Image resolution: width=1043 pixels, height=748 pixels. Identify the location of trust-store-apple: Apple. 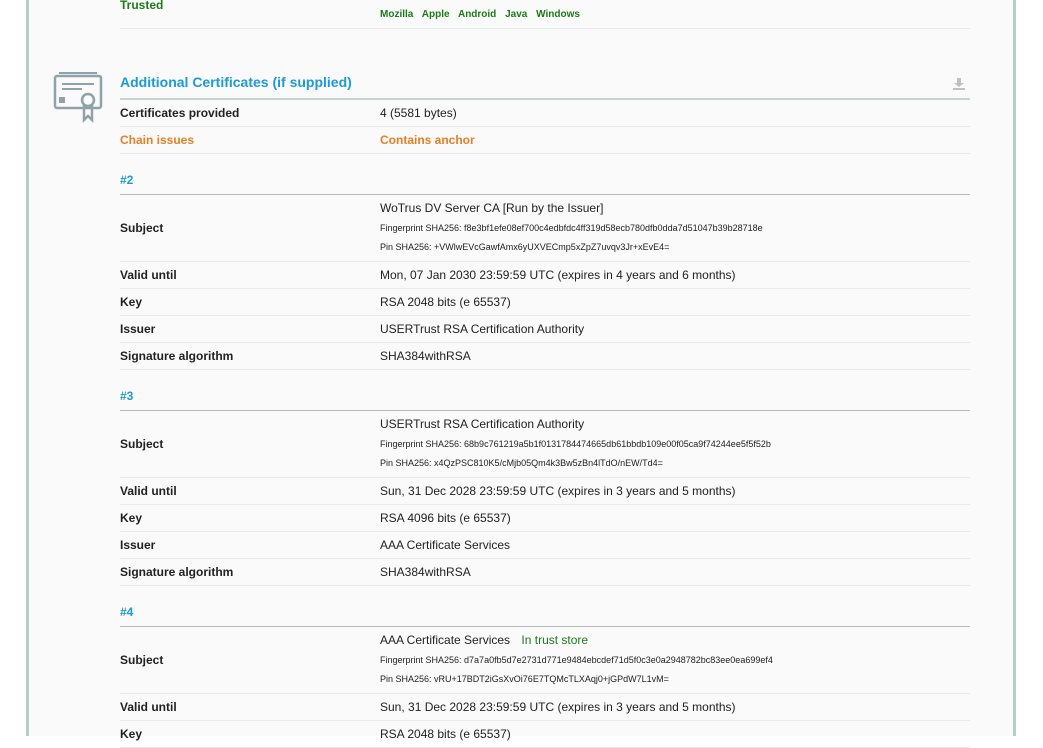
(436, 14).